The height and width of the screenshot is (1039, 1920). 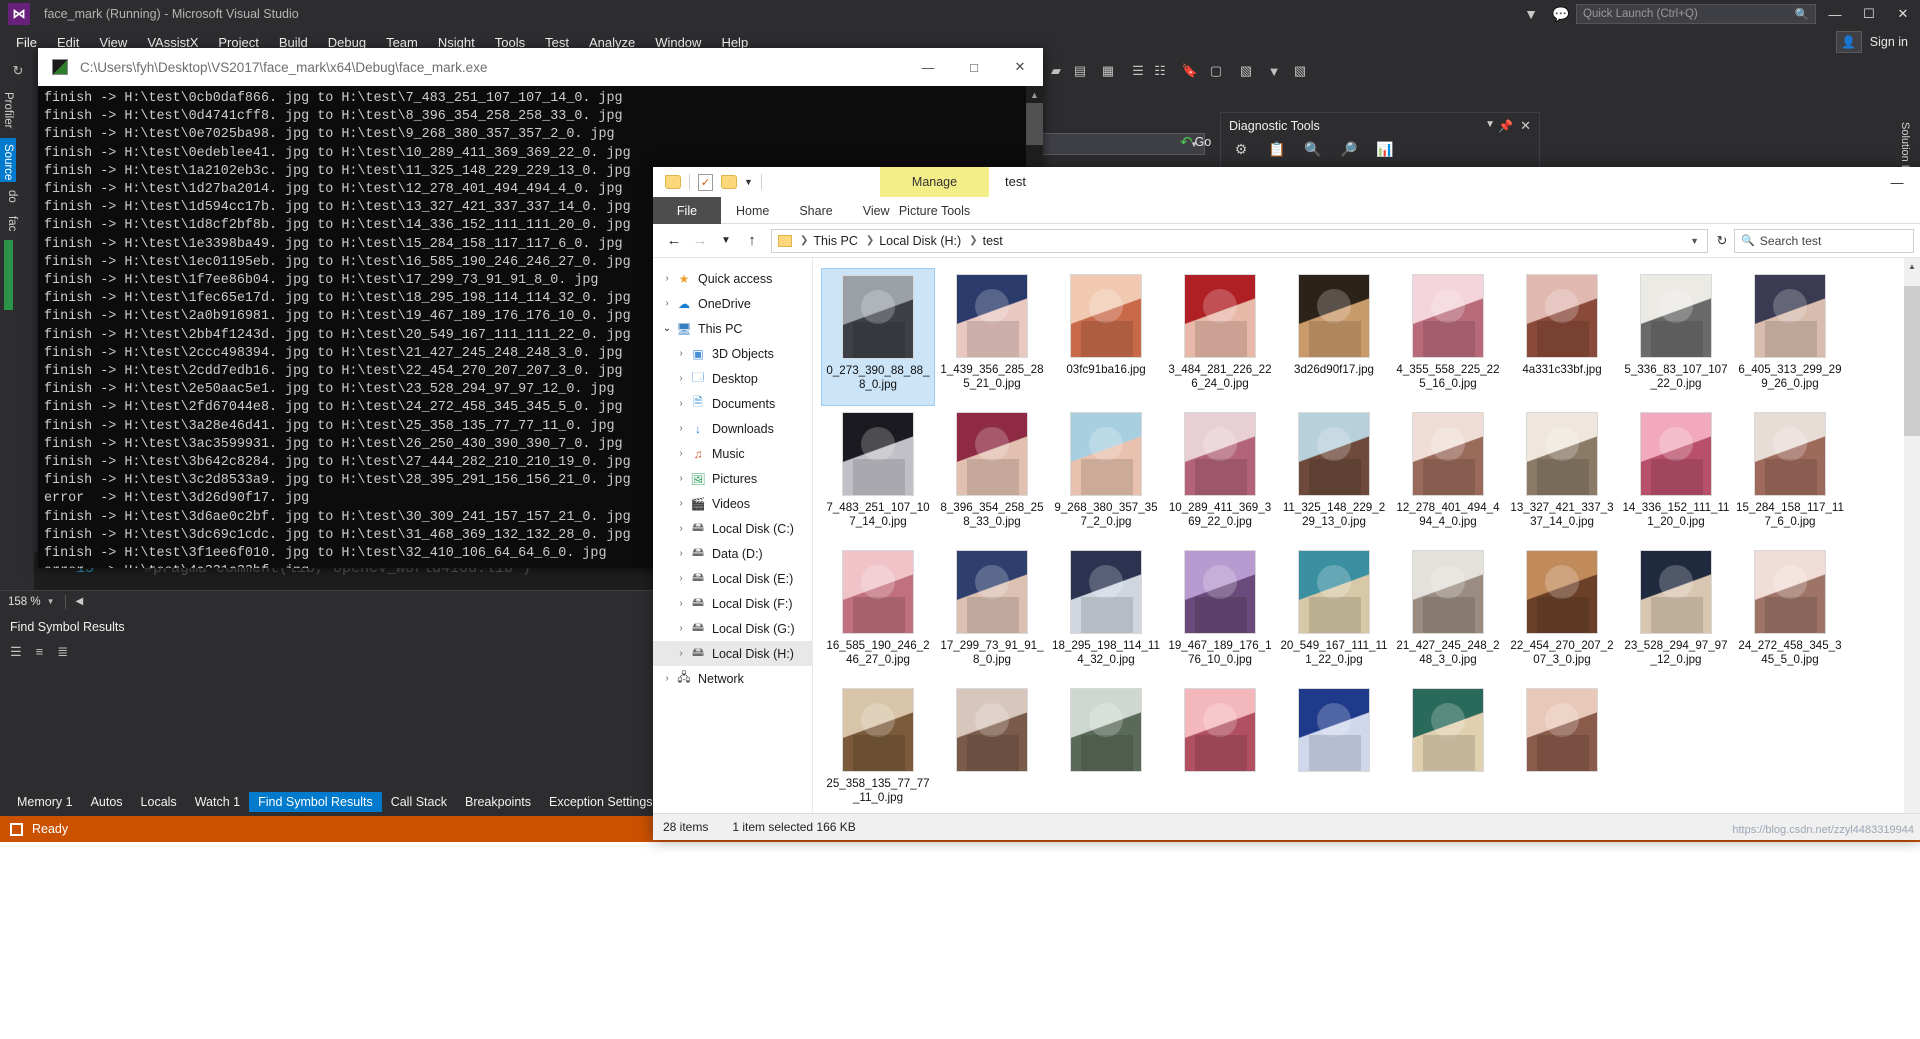 What do you see at coordinates (16, 652) in the screenshot?
I see `list-icon: ☰` at bounding box center [16, 652].